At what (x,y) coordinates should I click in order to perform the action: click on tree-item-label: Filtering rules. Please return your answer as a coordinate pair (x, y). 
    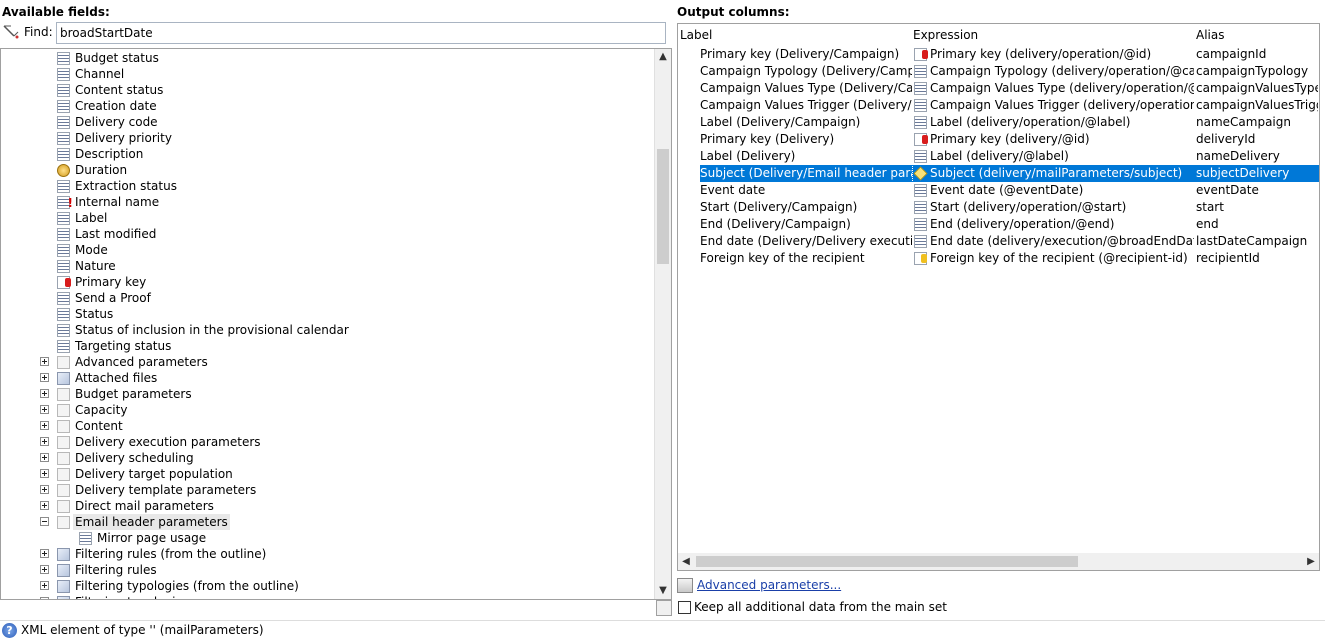
    Looking at the image, I should click on (116, 570).